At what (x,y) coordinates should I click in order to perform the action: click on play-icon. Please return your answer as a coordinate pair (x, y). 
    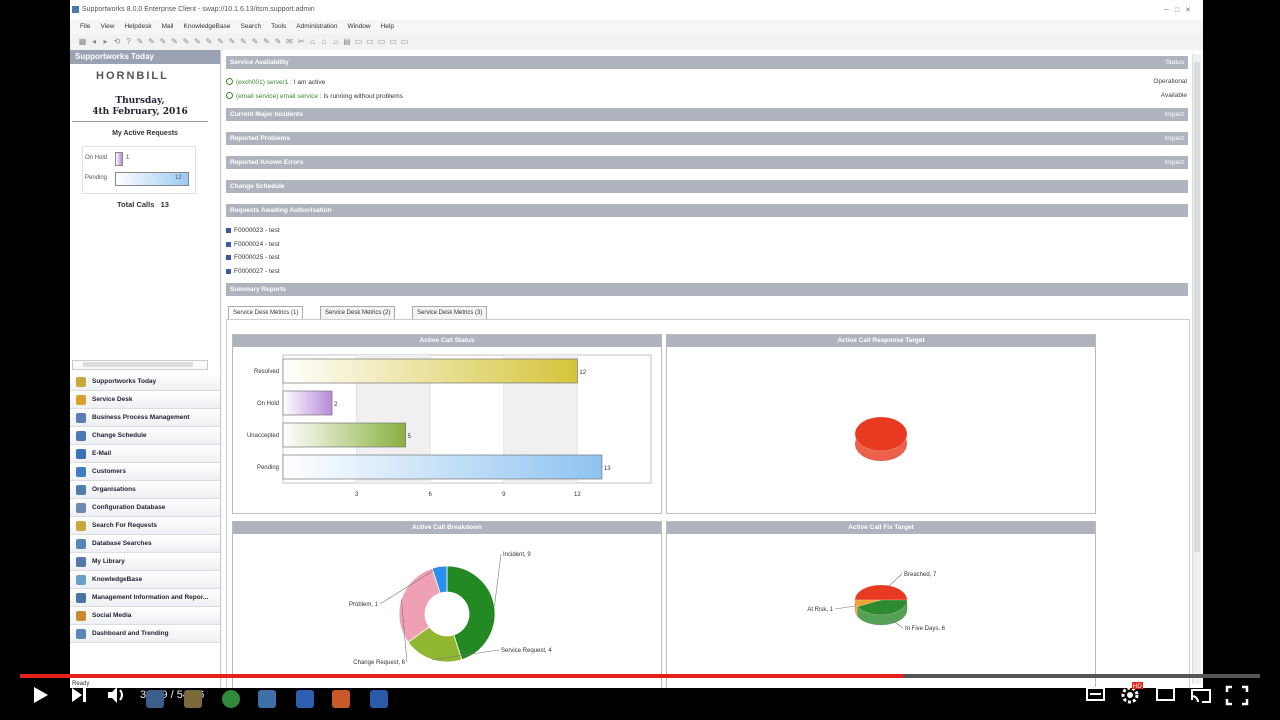
    Looking at the image, I should click on (41, 695).